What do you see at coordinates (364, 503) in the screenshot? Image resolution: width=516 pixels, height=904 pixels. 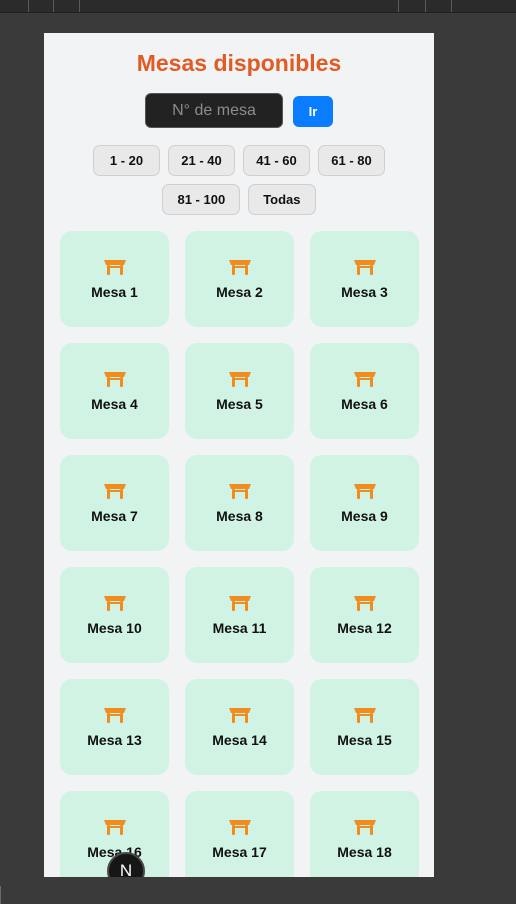 I see `table-card: Mesa 9` at bounding box center [364, 503].